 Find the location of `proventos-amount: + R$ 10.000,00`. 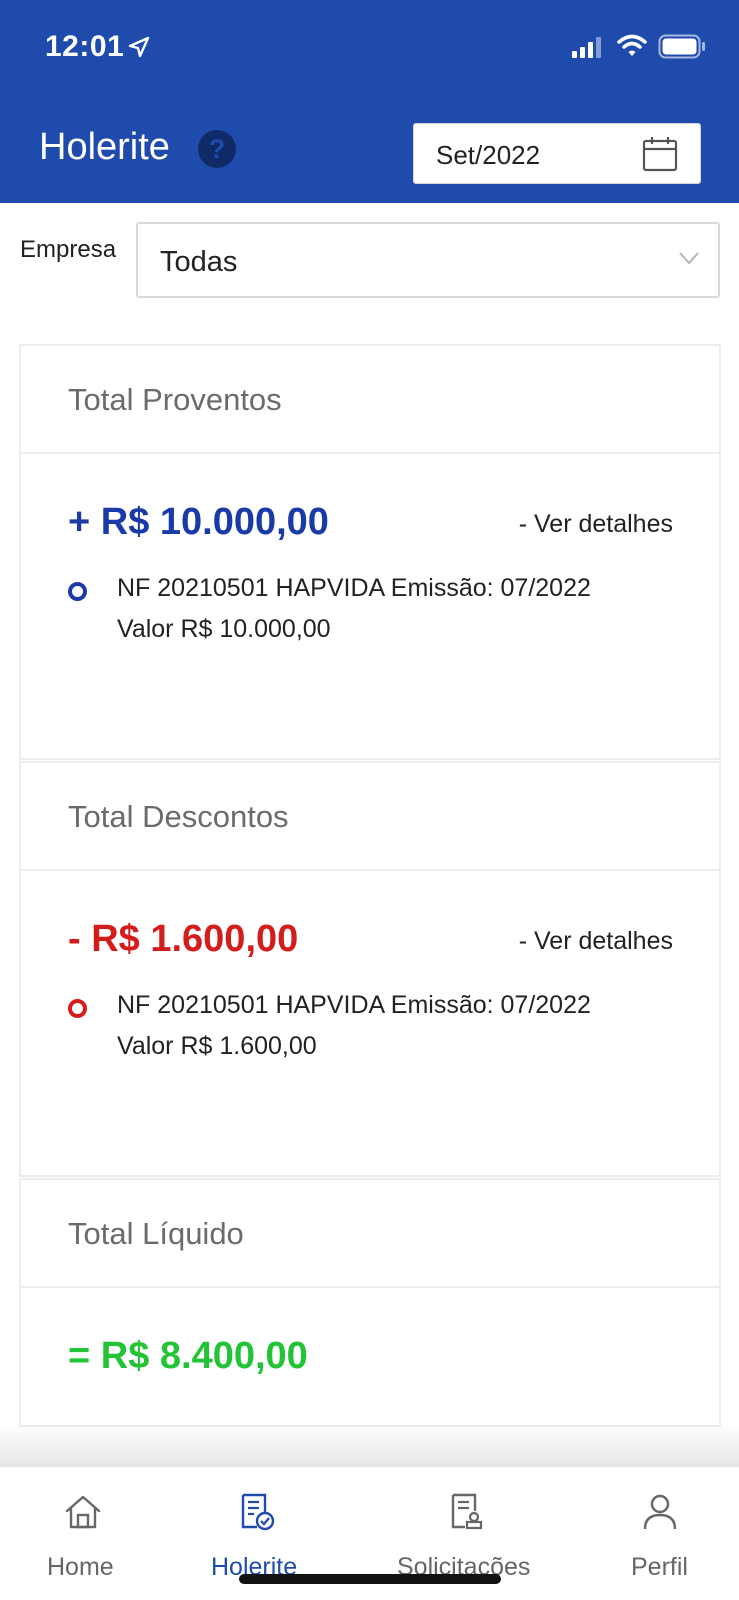

proventos-amount: + R$ 10.000,00 is located at coordinates (198, 522).